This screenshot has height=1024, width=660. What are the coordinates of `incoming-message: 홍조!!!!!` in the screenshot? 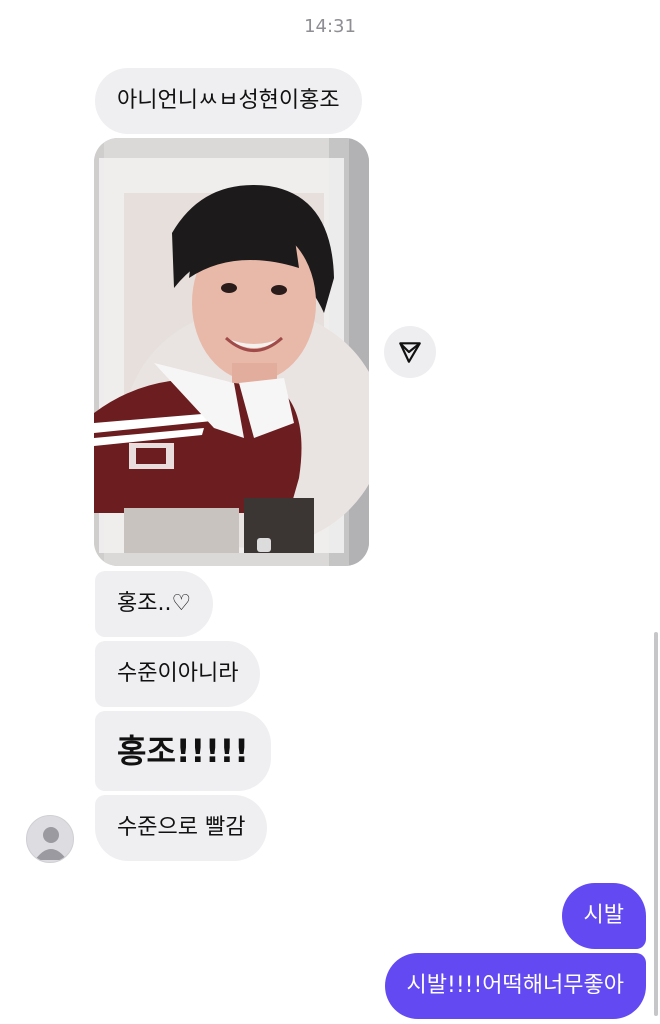 It's located at (183, 751).